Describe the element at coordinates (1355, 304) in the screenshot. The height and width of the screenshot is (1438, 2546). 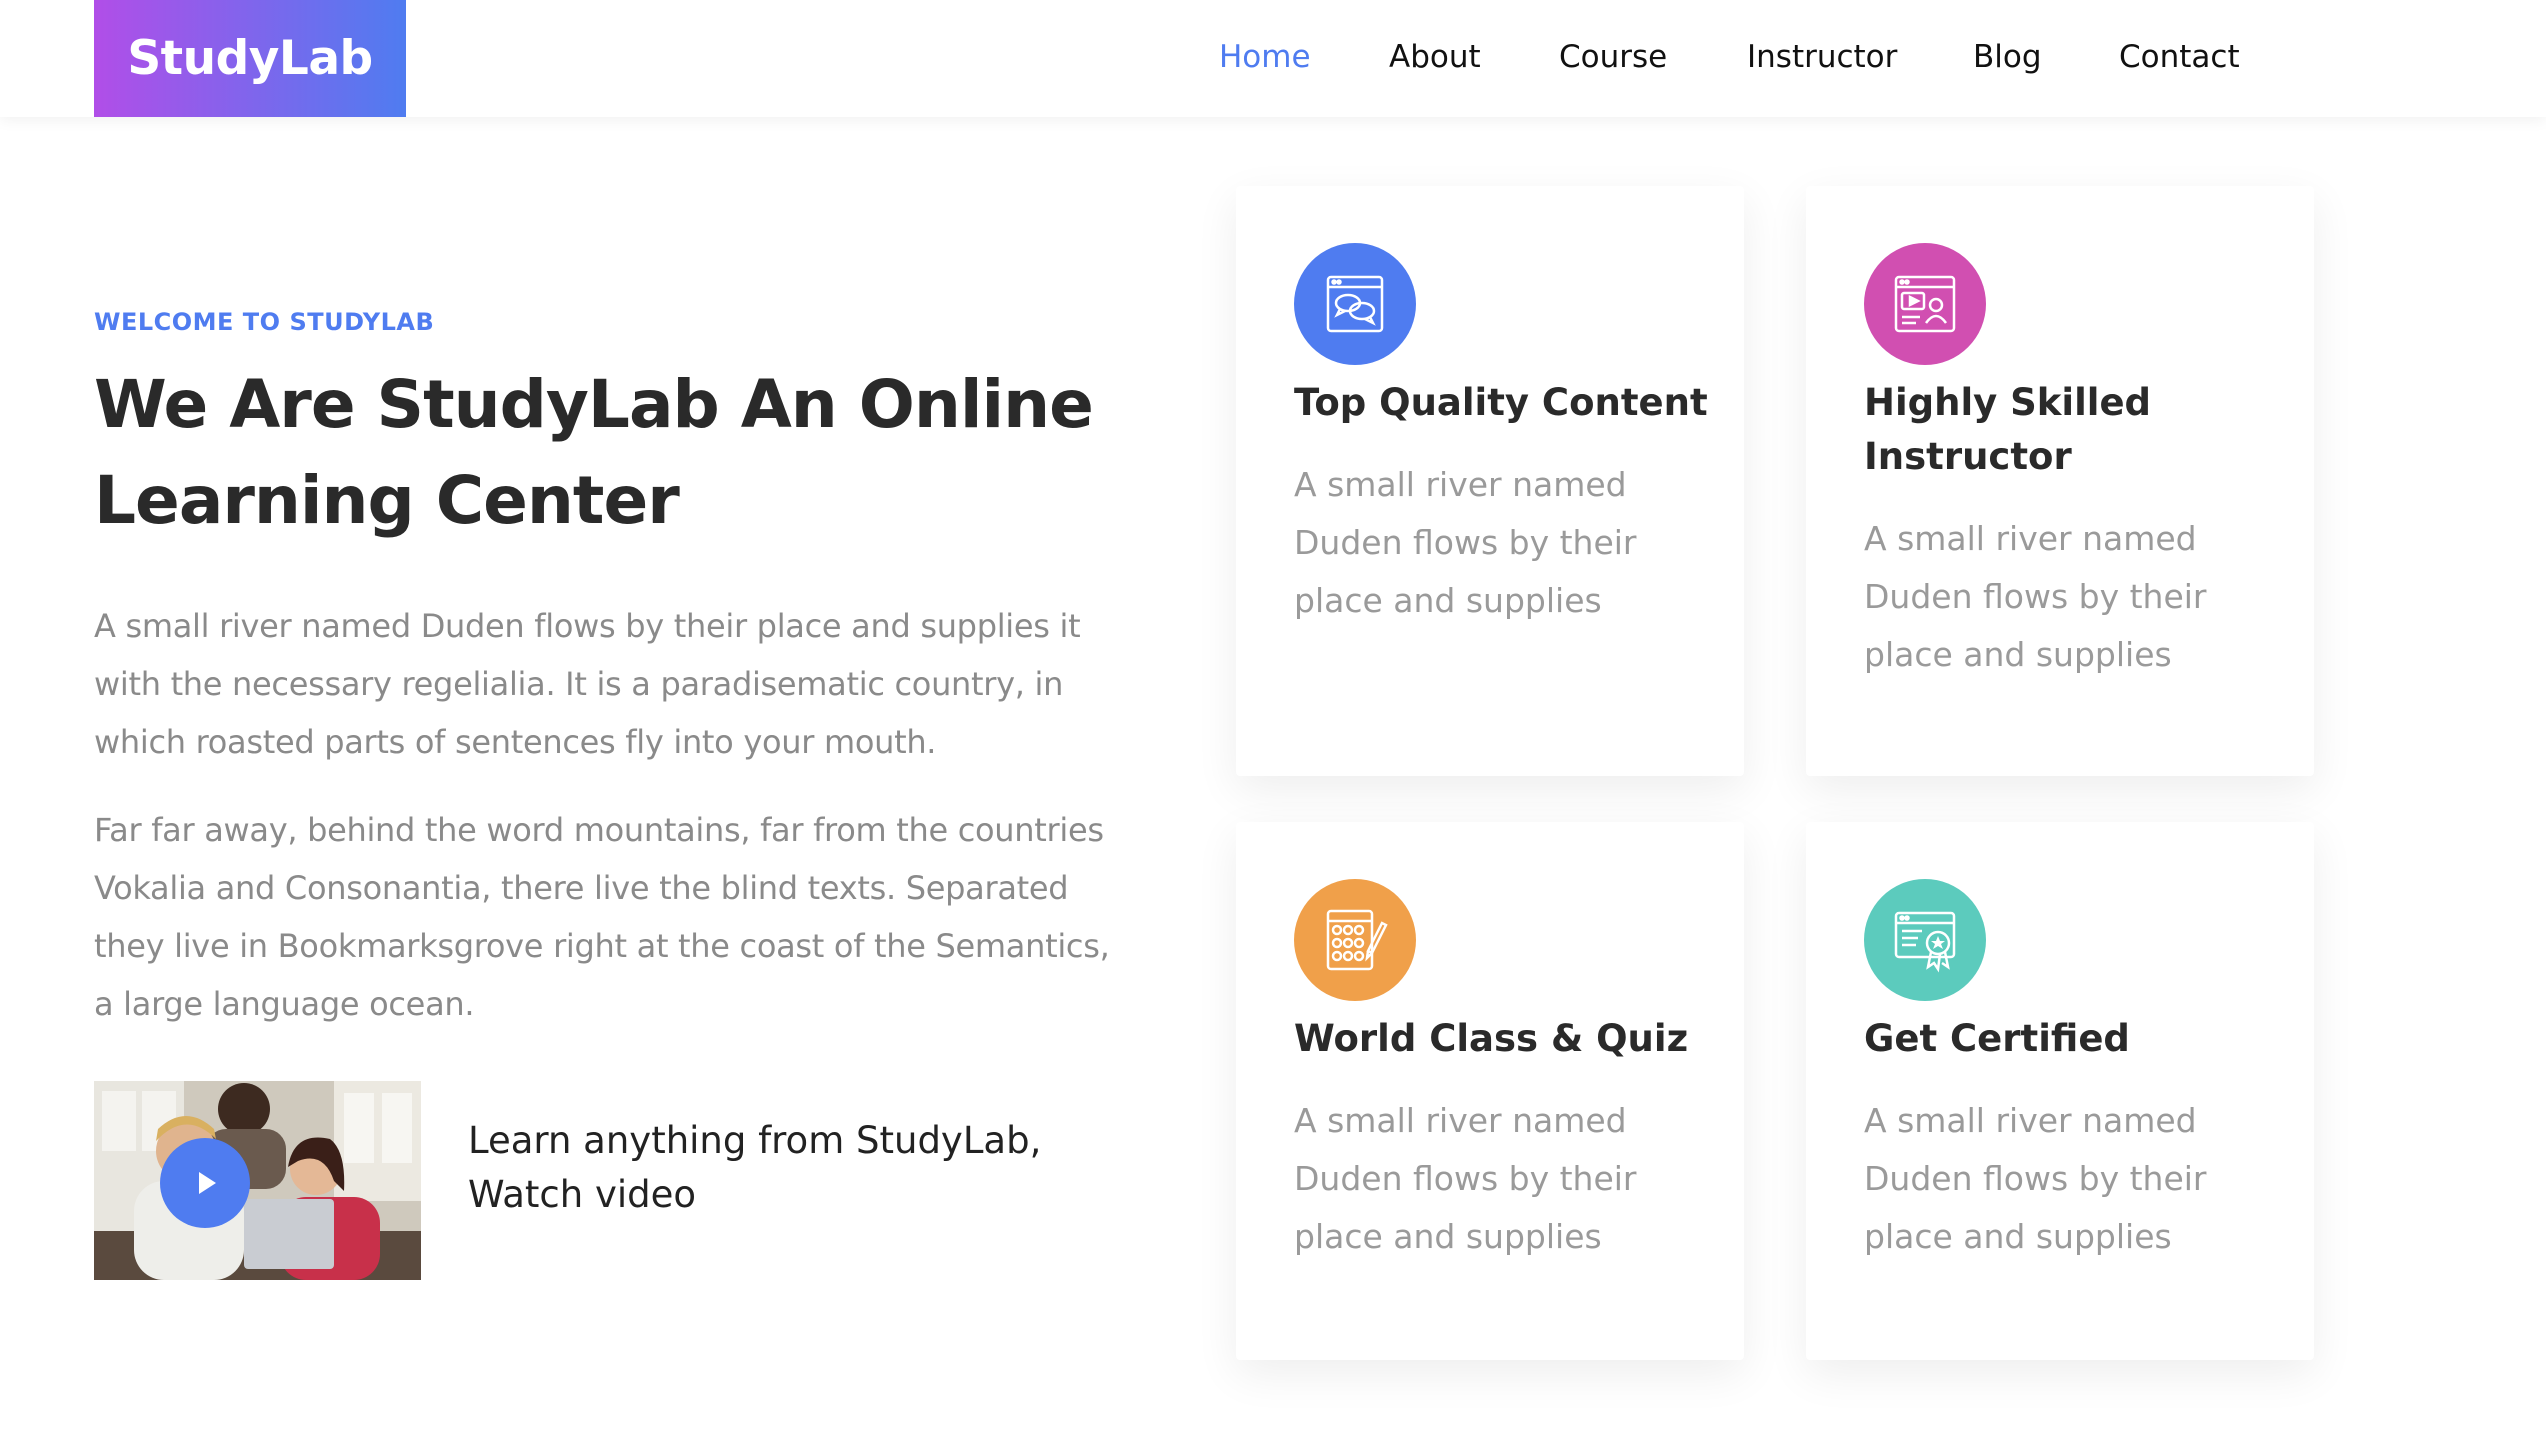
I see `chat-window-icon` at that location.